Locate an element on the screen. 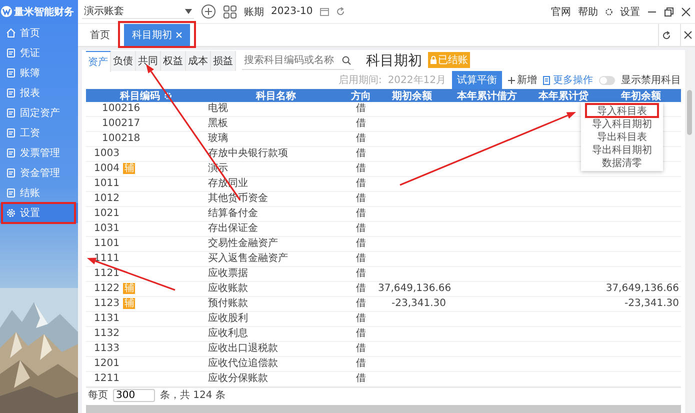 The width and height of the screenshot is (695, 413). menu-item: 导入科目期初 is located at coordinates (622, 123).